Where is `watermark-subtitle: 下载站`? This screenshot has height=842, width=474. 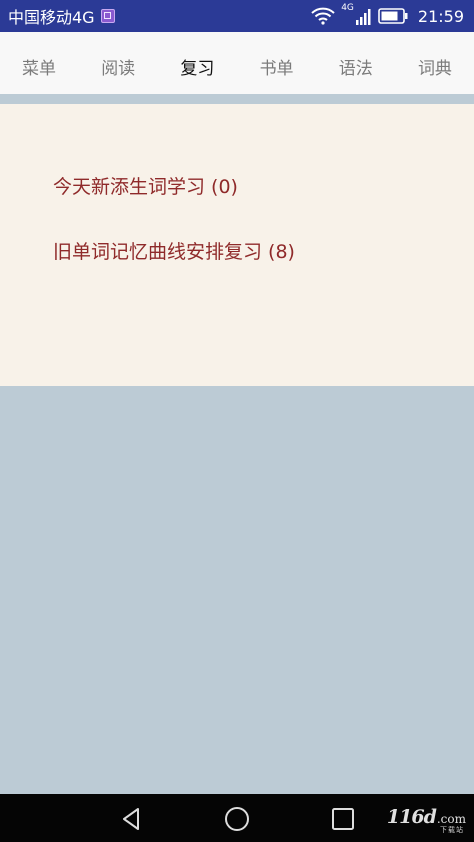
watermark-subtitle: 下载站 is located at coordinates (452, 830).